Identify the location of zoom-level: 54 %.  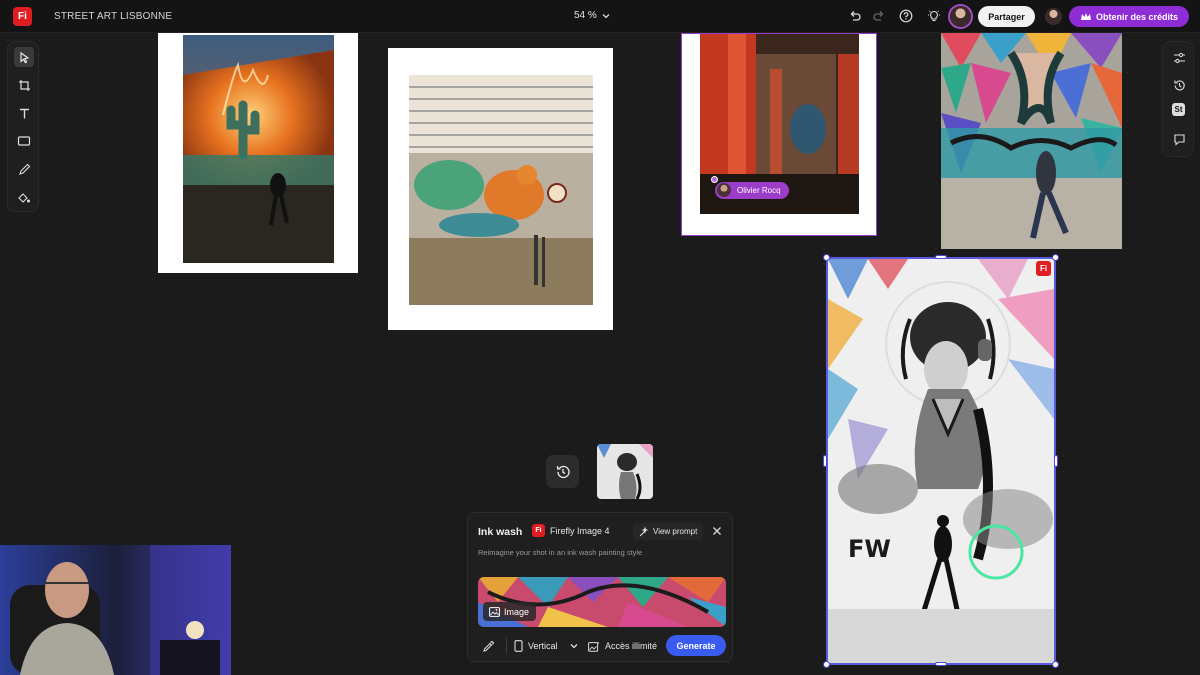
(585, 15).